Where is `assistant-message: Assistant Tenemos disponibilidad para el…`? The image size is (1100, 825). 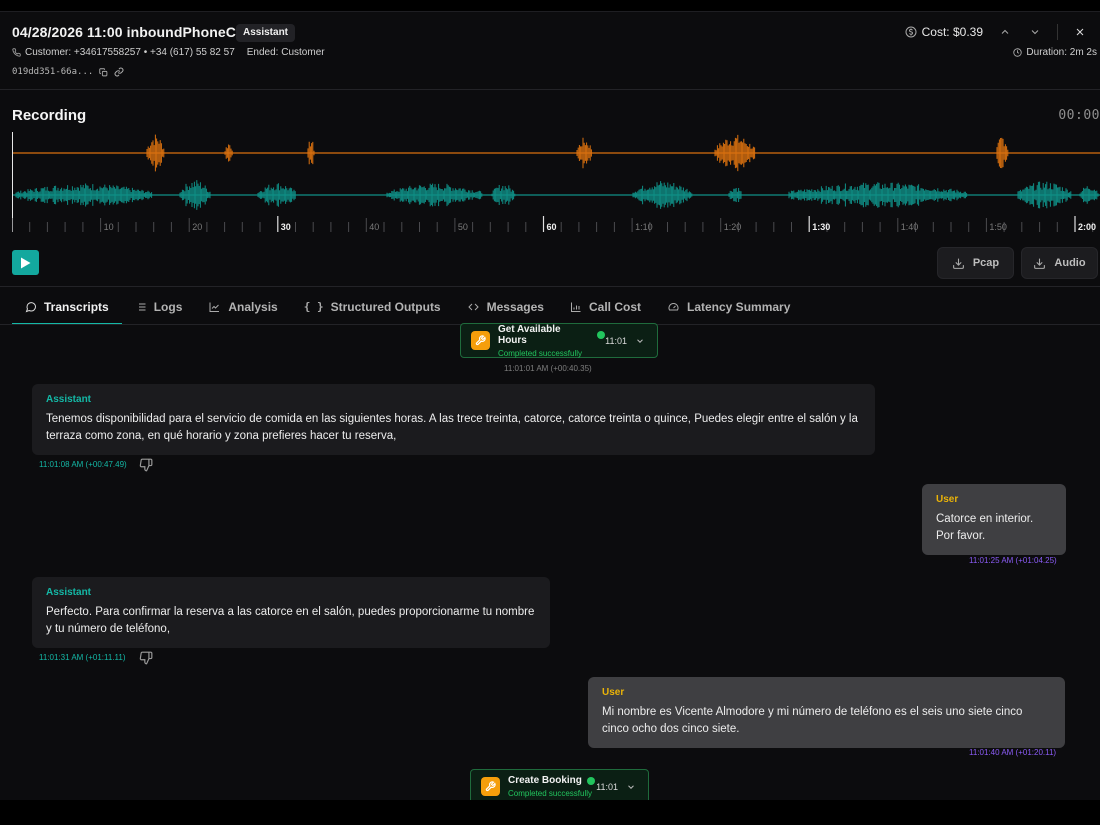
assistant-message: Assistant Tenemos disponibilidad para el… is located at coordinates (453, 419).